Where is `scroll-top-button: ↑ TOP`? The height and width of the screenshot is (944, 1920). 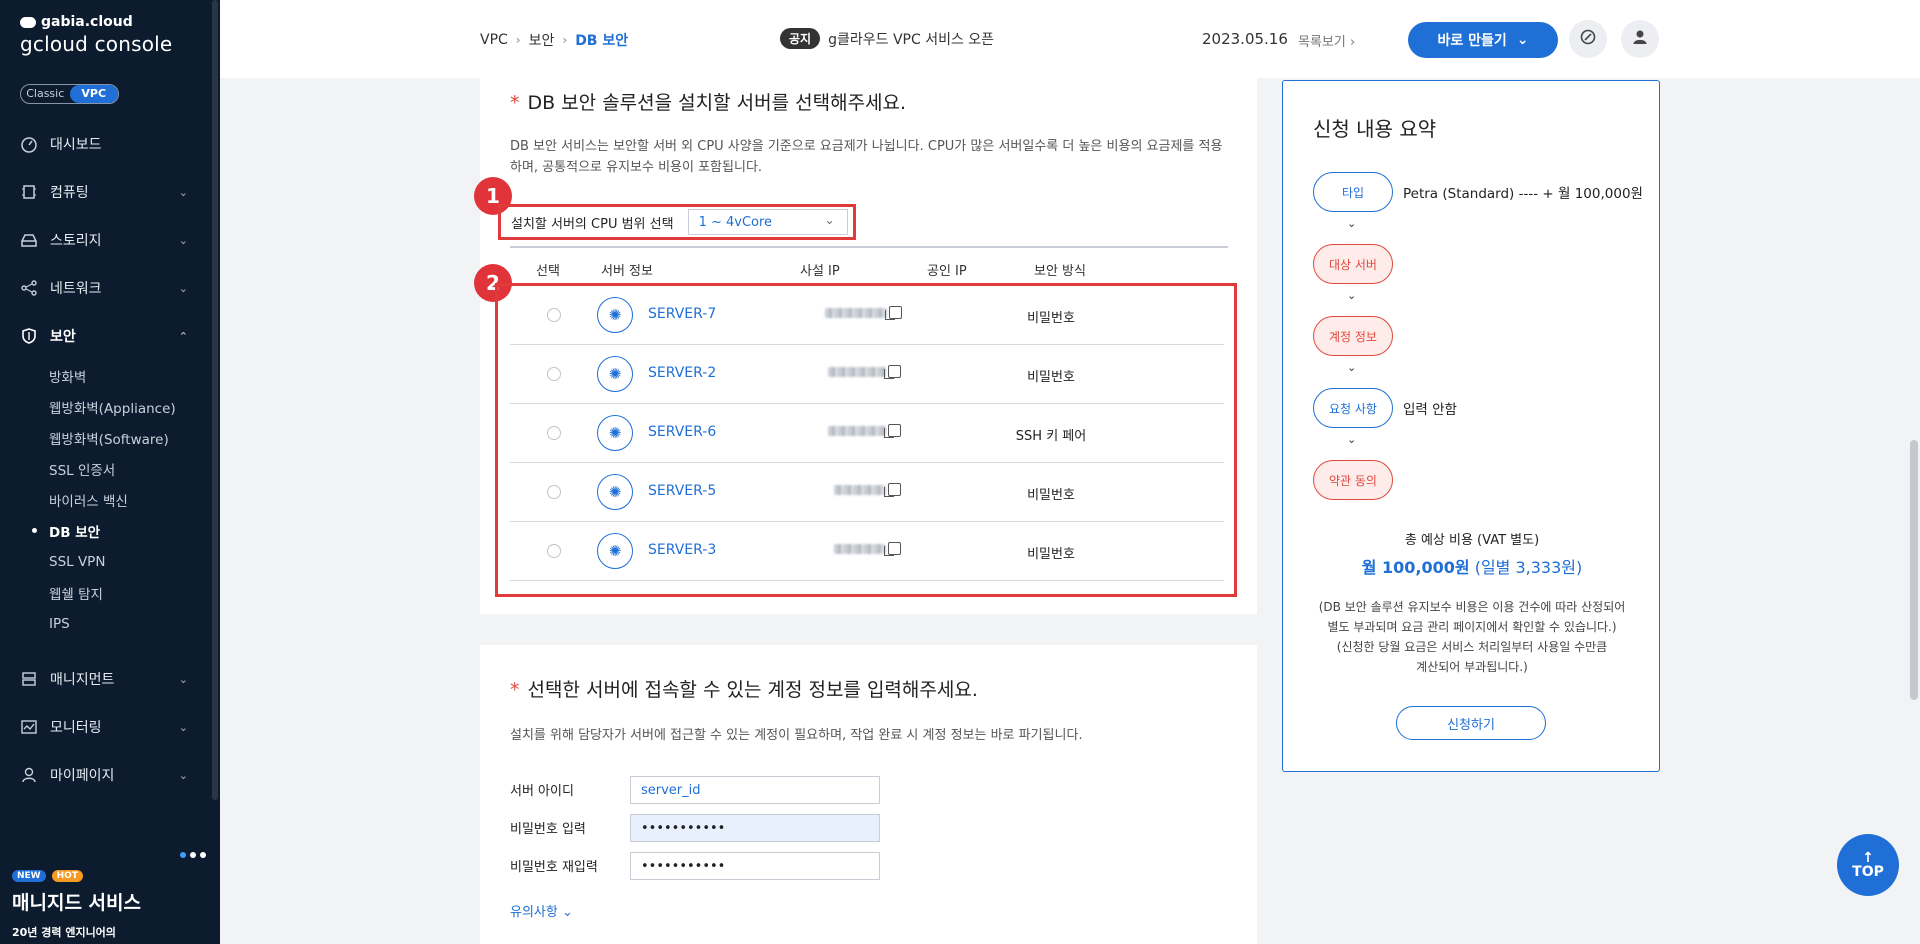
scroll-top-button: ↑ TOP is located at coordinates (1868, 865).